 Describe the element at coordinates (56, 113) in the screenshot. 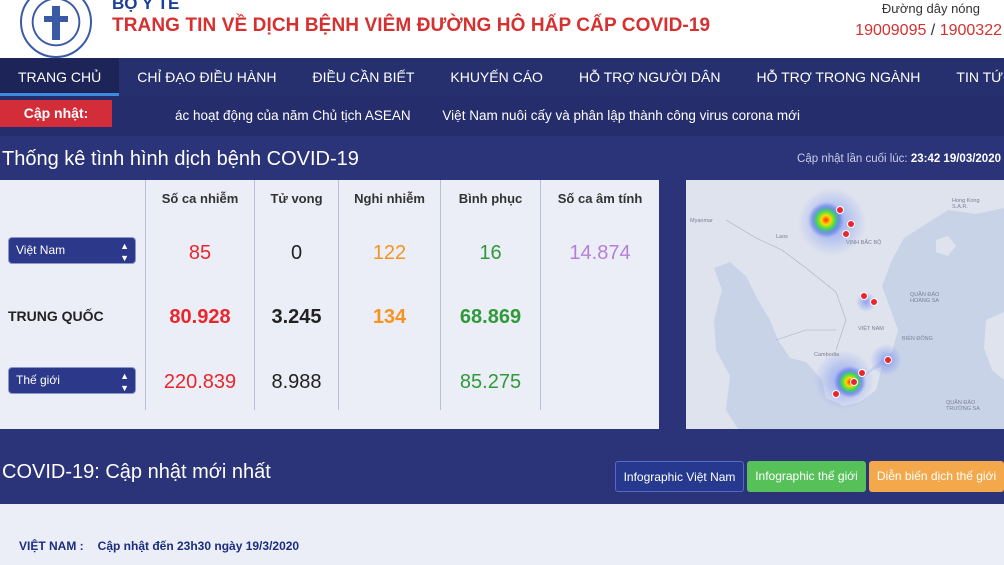

I see `ticker-label: Cập nhật:` at that location.